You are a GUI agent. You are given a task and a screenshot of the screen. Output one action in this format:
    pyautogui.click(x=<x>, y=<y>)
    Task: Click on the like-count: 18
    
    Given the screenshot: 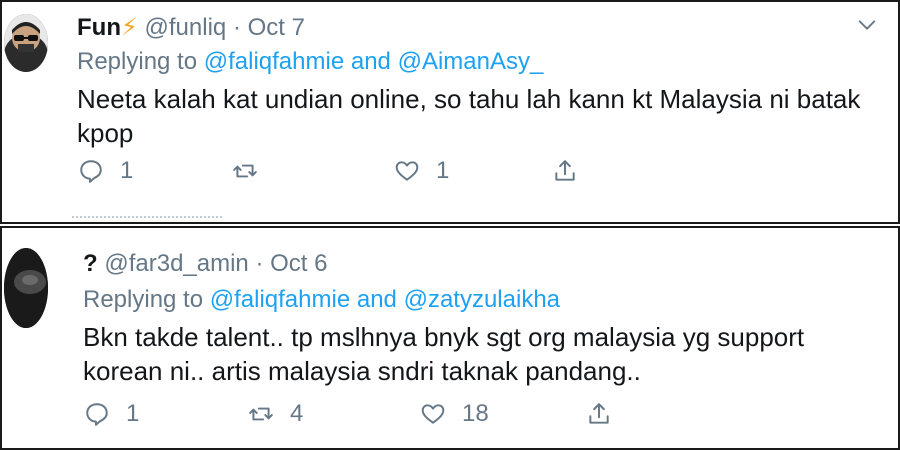 What is the action you would take?
    pyautogui.click(x=475, y=413)
    